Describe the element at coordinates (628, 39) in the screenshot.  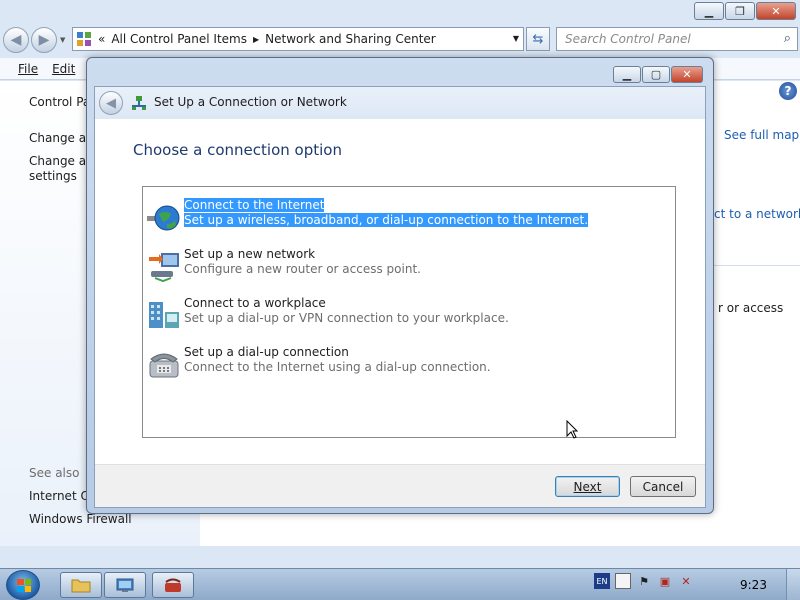
I see `search-placeholder: Search Control Panel` at that location.